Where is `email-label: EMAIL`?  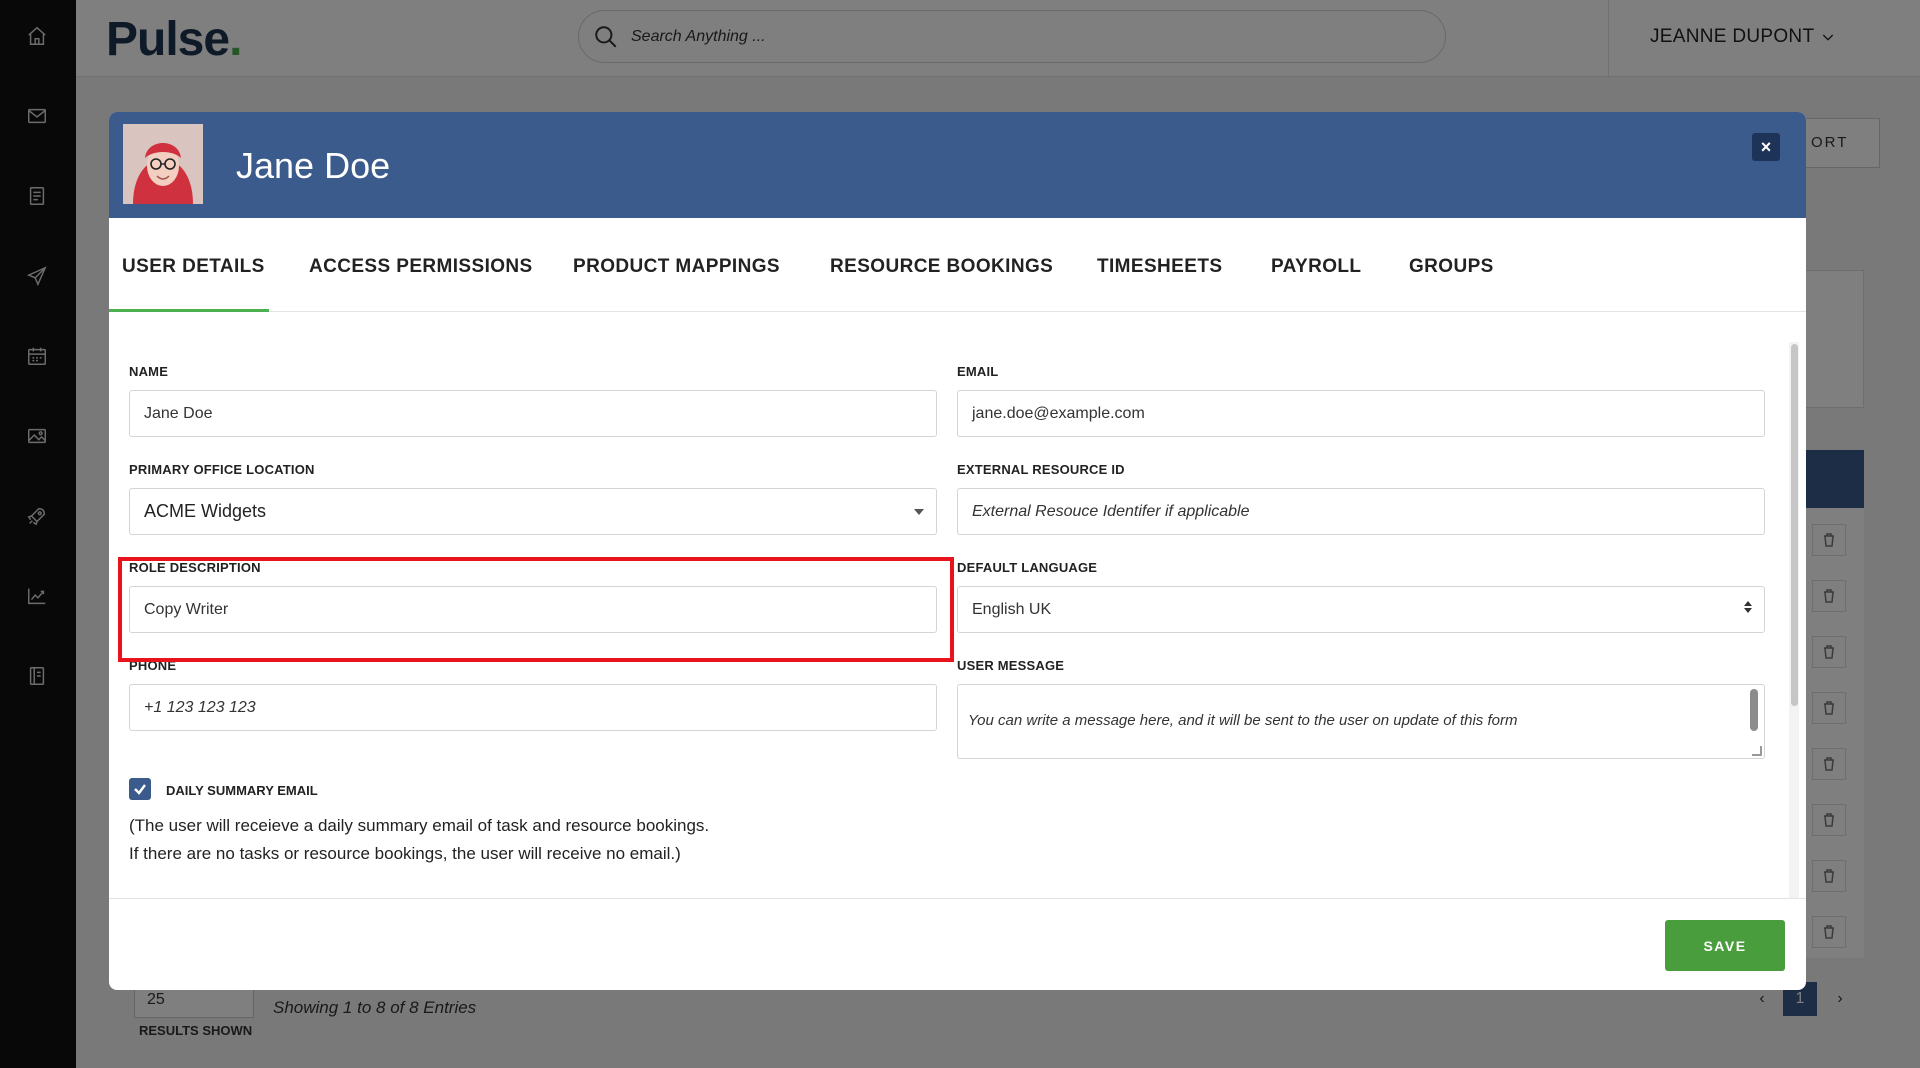
email-label: EMAIL is located at coordinates (978, 371).